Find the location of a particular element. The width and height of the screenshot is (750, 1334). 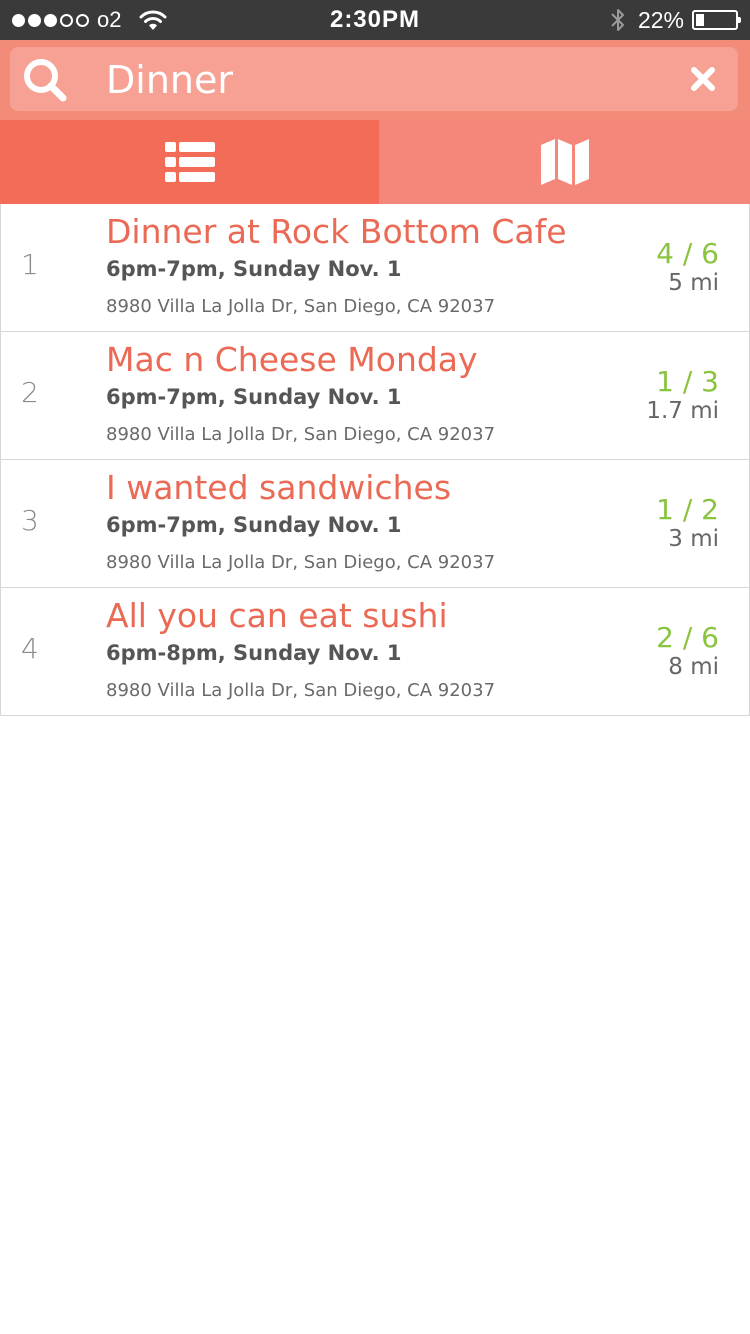

view-tabs is located at coordinates (375, 162).